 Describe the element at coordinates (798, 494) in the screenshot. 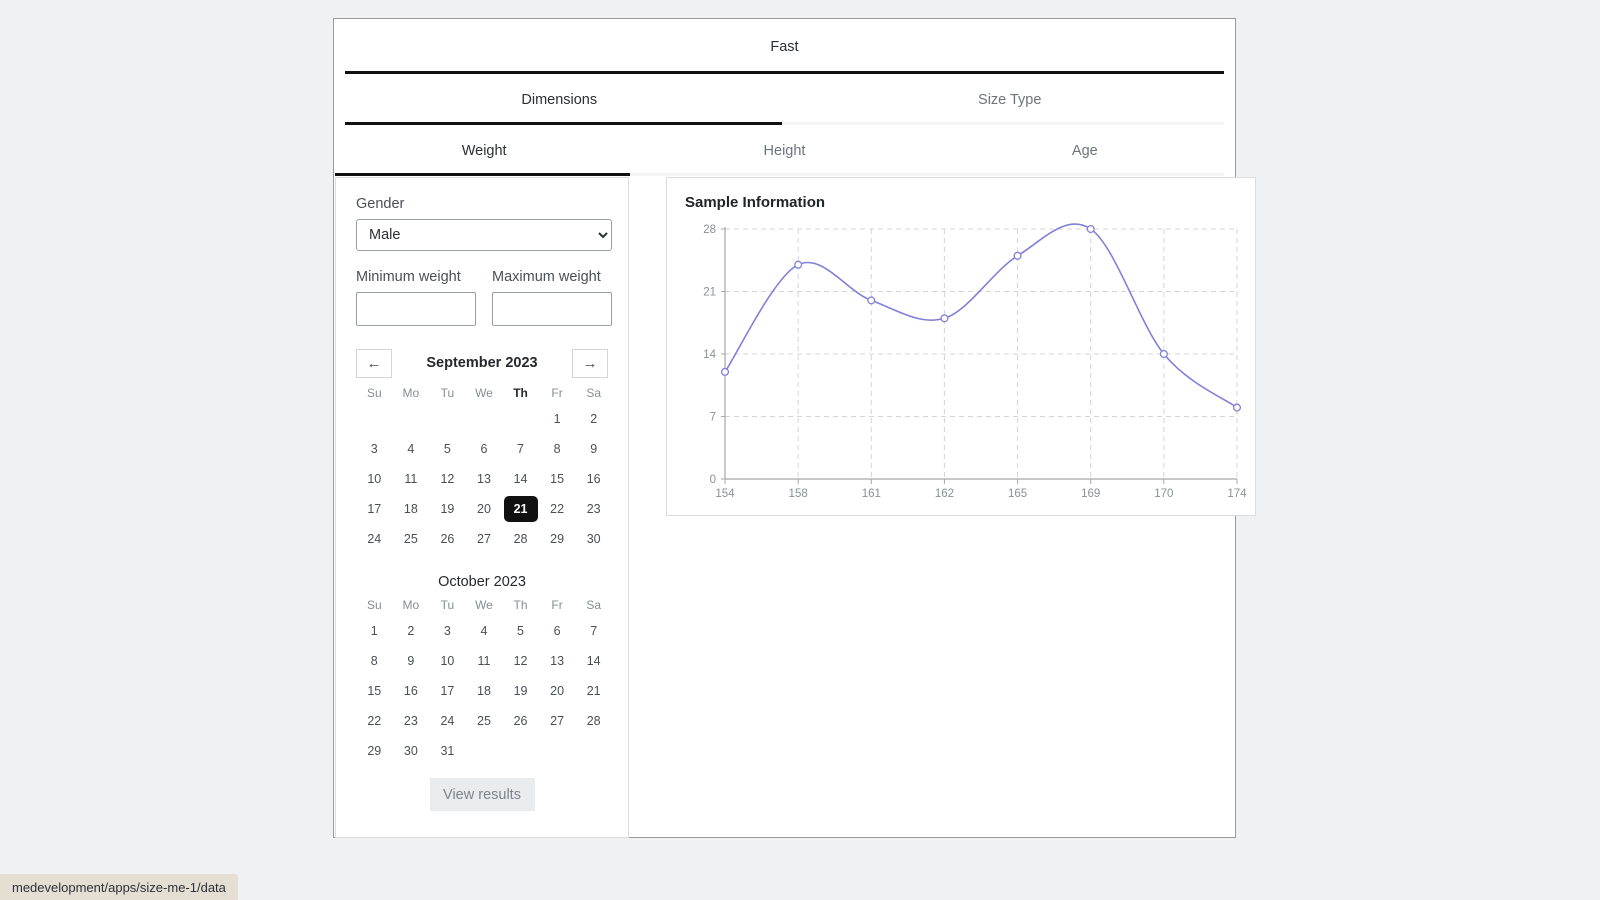

I see `x-axis-tick-label: 158` at that location.